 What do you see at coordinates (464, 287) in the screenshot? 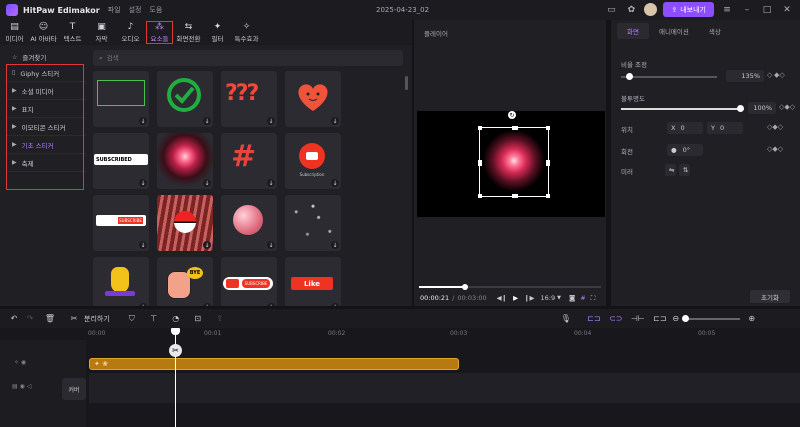
I see `seek-knob` at bounding box center [464, 287].